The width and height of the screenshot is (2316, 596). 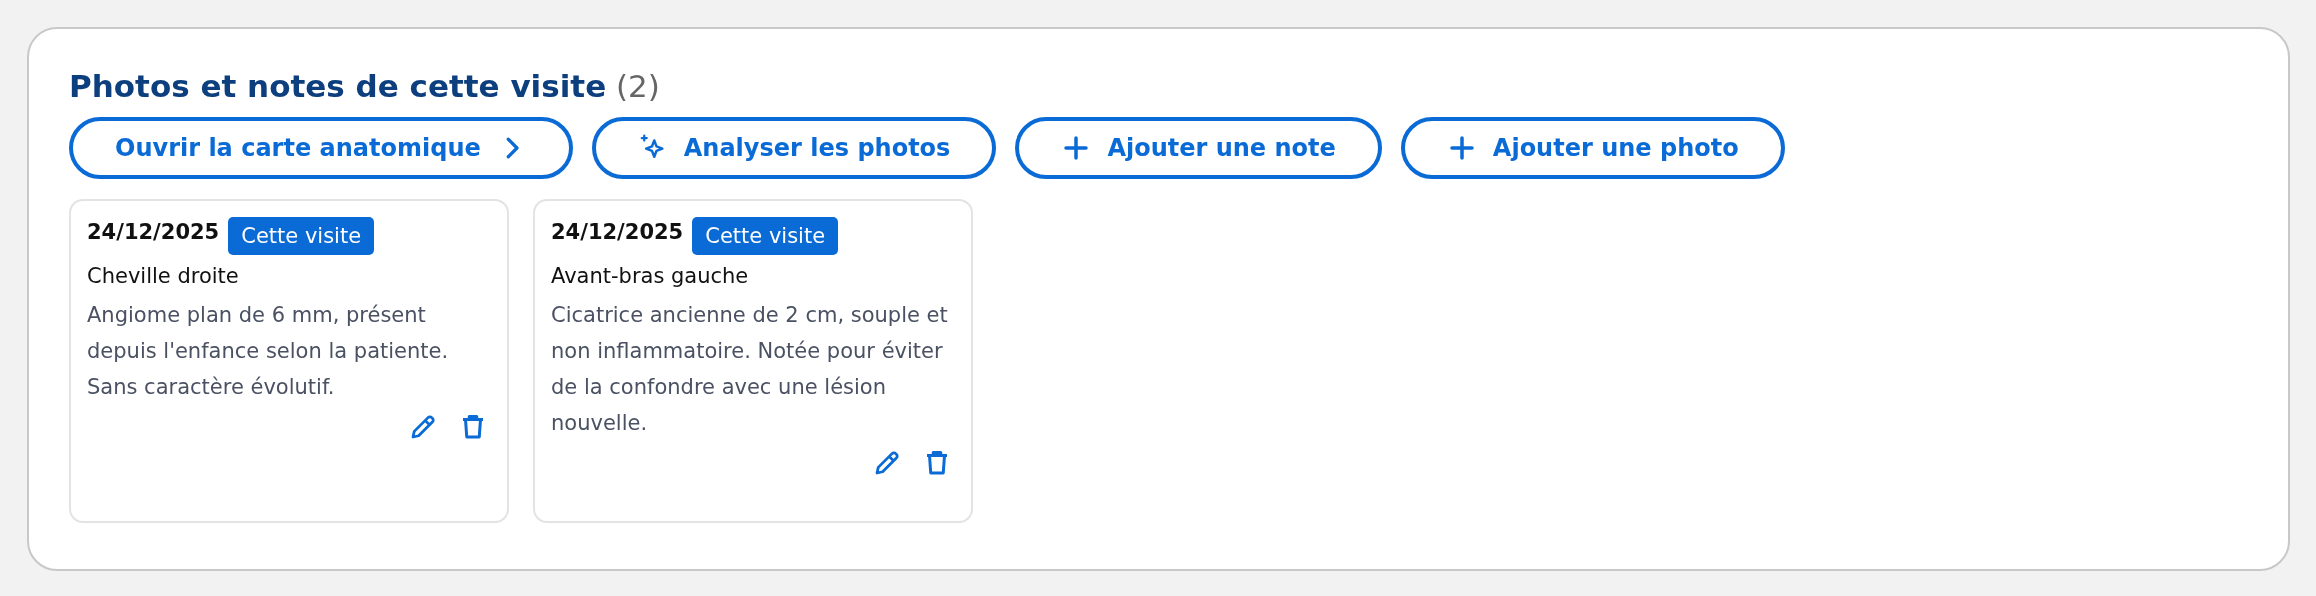 What do you see at coordinates (338, 86) in the screenshot?
I see `section-title: Photos et notes de cette visite` at bounding box center [338, 86].